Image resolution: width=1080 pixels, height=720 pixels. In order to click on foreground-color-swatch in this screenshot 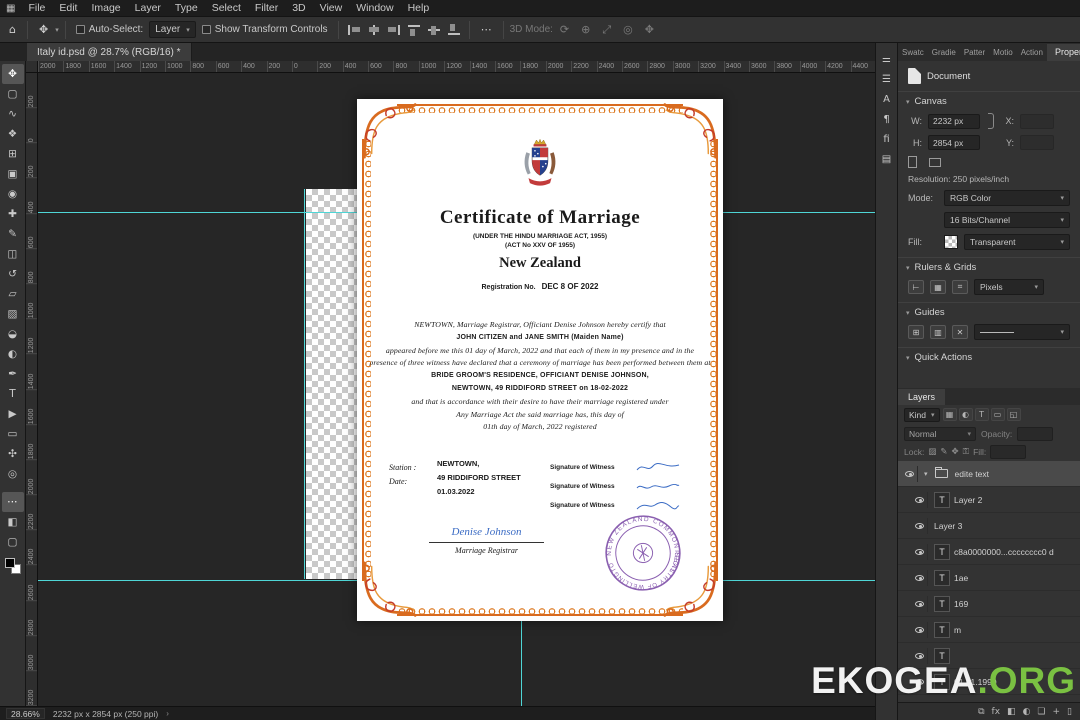, I will do `click(9, 563)`.